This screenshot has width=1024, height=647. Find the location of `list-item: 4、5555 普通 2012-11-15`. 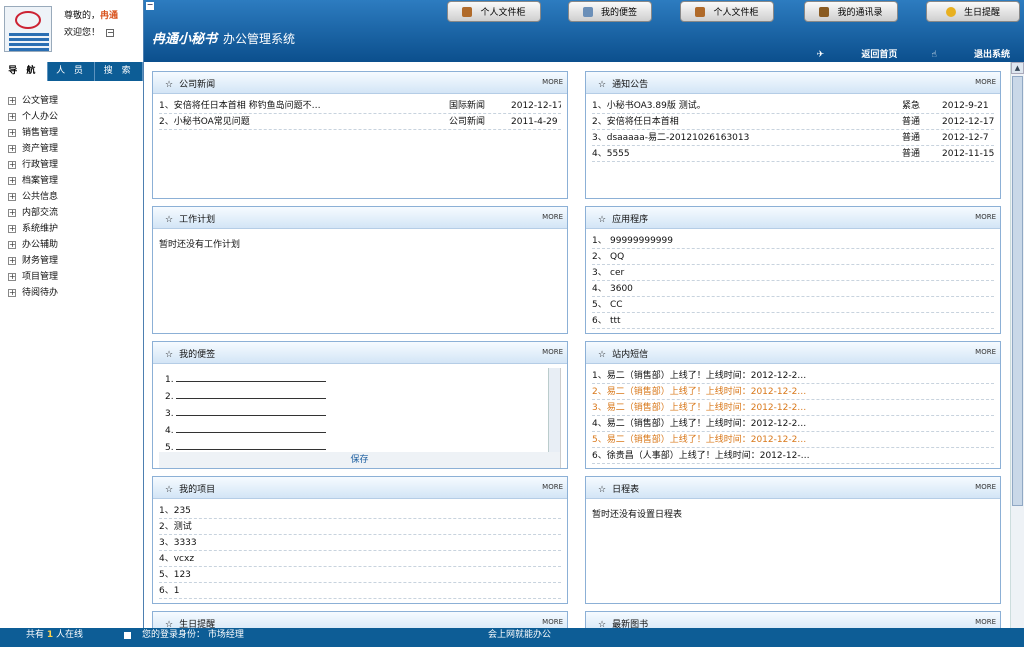

list-item: 4、5555 普通 2012-11-15 is located at coordinates (793, 154).